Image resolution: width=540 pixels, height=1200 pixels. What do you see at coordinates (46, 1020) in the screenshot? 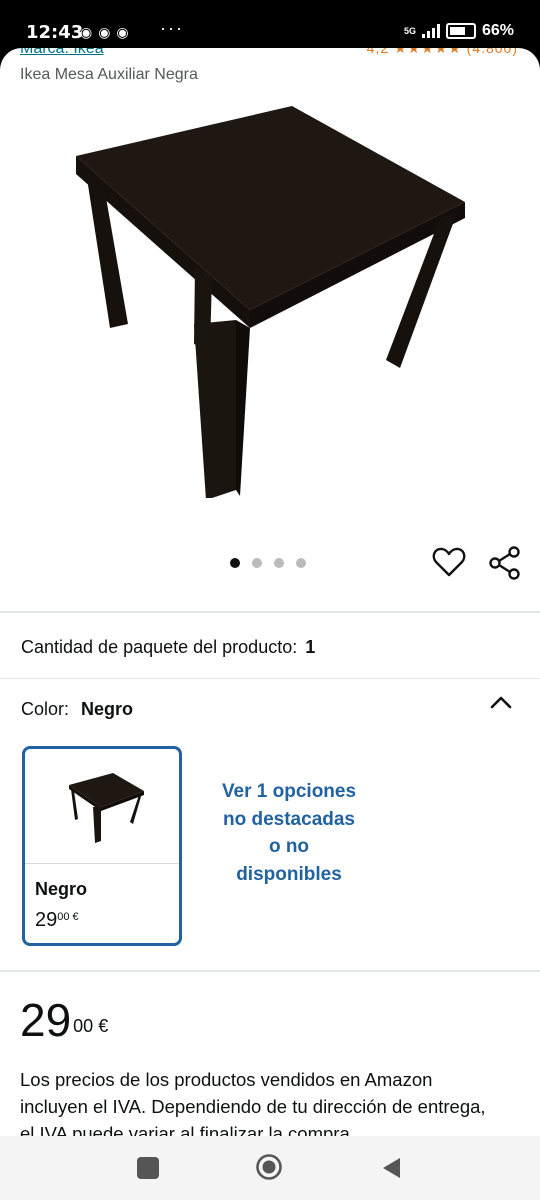
I see `price-whole: 29` at bounding box center [46, 1020].